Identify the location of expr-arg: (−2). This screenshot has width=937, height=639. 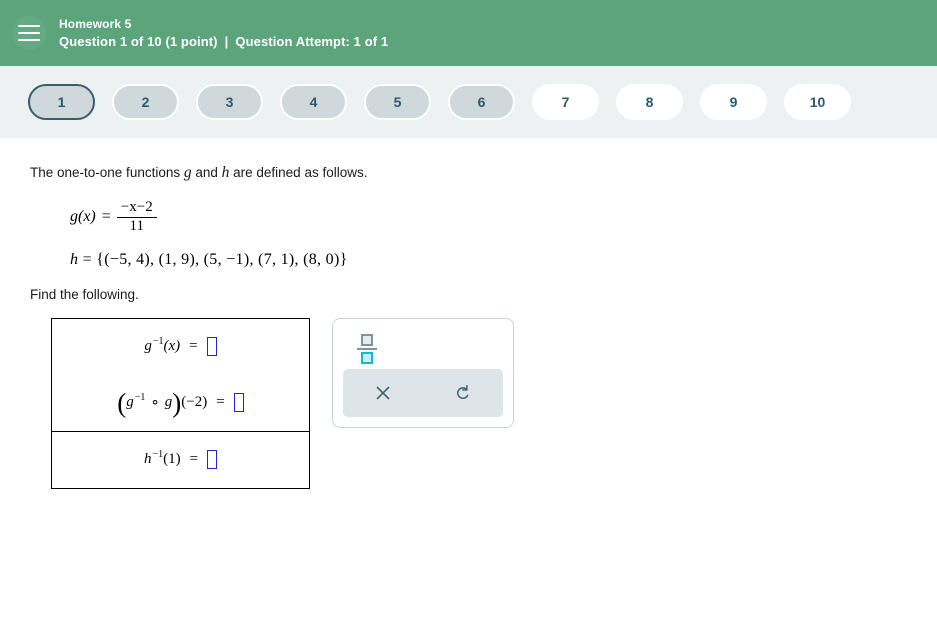
(194, 402).